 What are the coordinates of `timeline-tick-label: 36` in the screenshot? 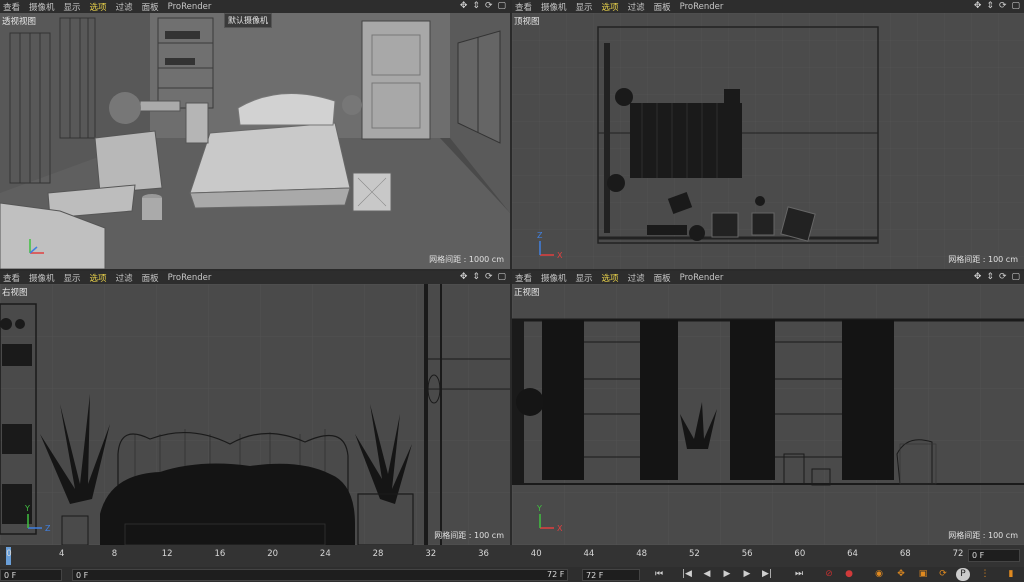 It's located at (483, 554).